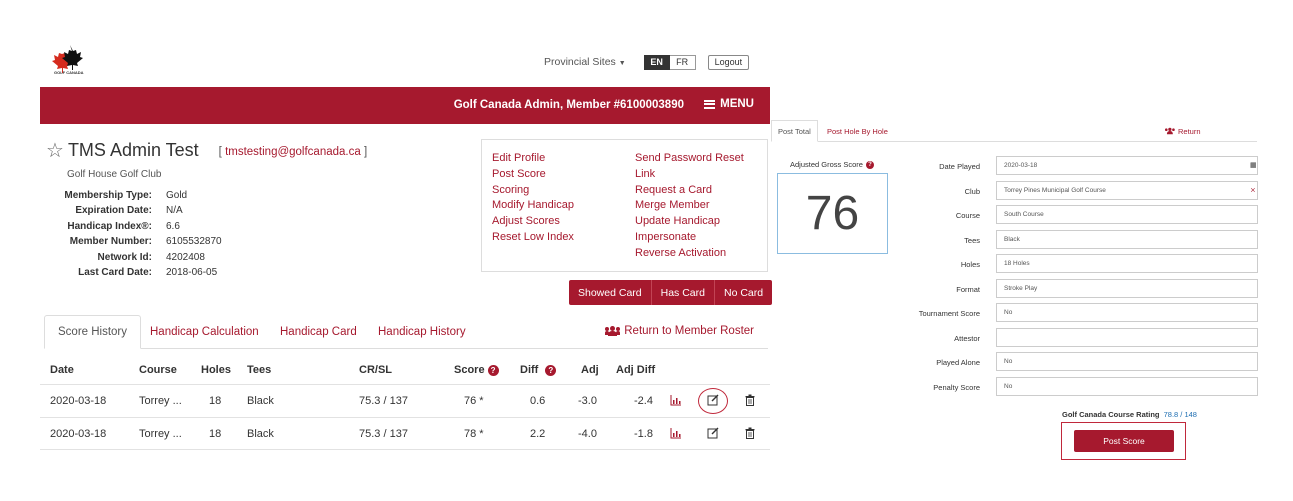 The height and width of the screenshot is (501, 1293). Describe the element at coordinates (1129, 414) in the screenshot. I see `course-rating: Golf Canada Course Rating 78.8 / 148` at that location.